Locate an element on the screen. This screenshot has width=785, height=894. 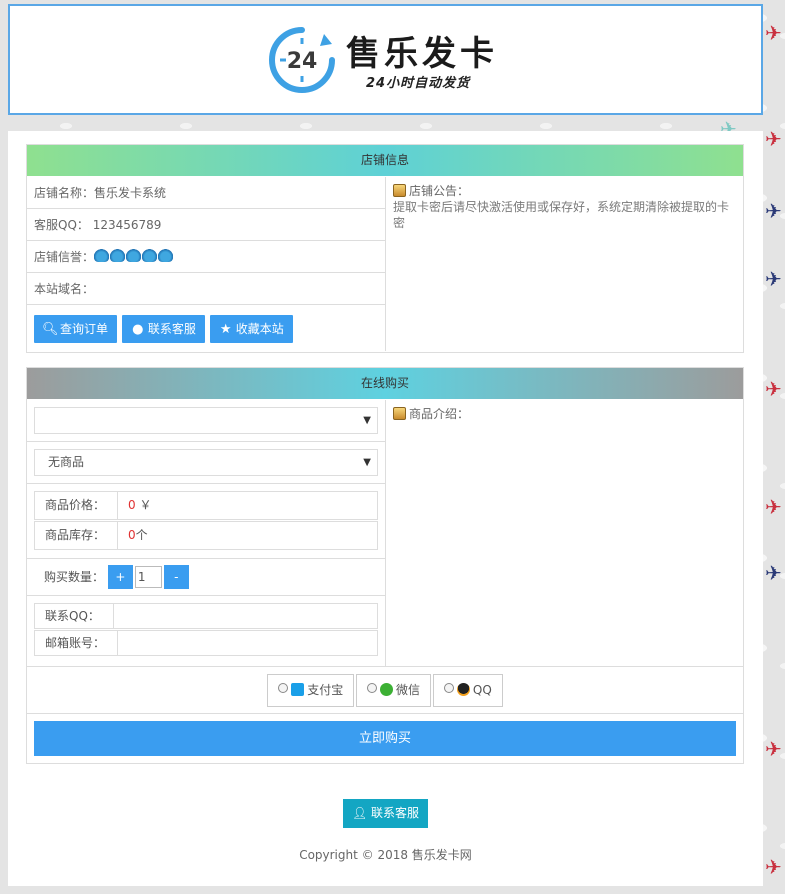
price-unit: ￥ is located at coordinates (145, 505).